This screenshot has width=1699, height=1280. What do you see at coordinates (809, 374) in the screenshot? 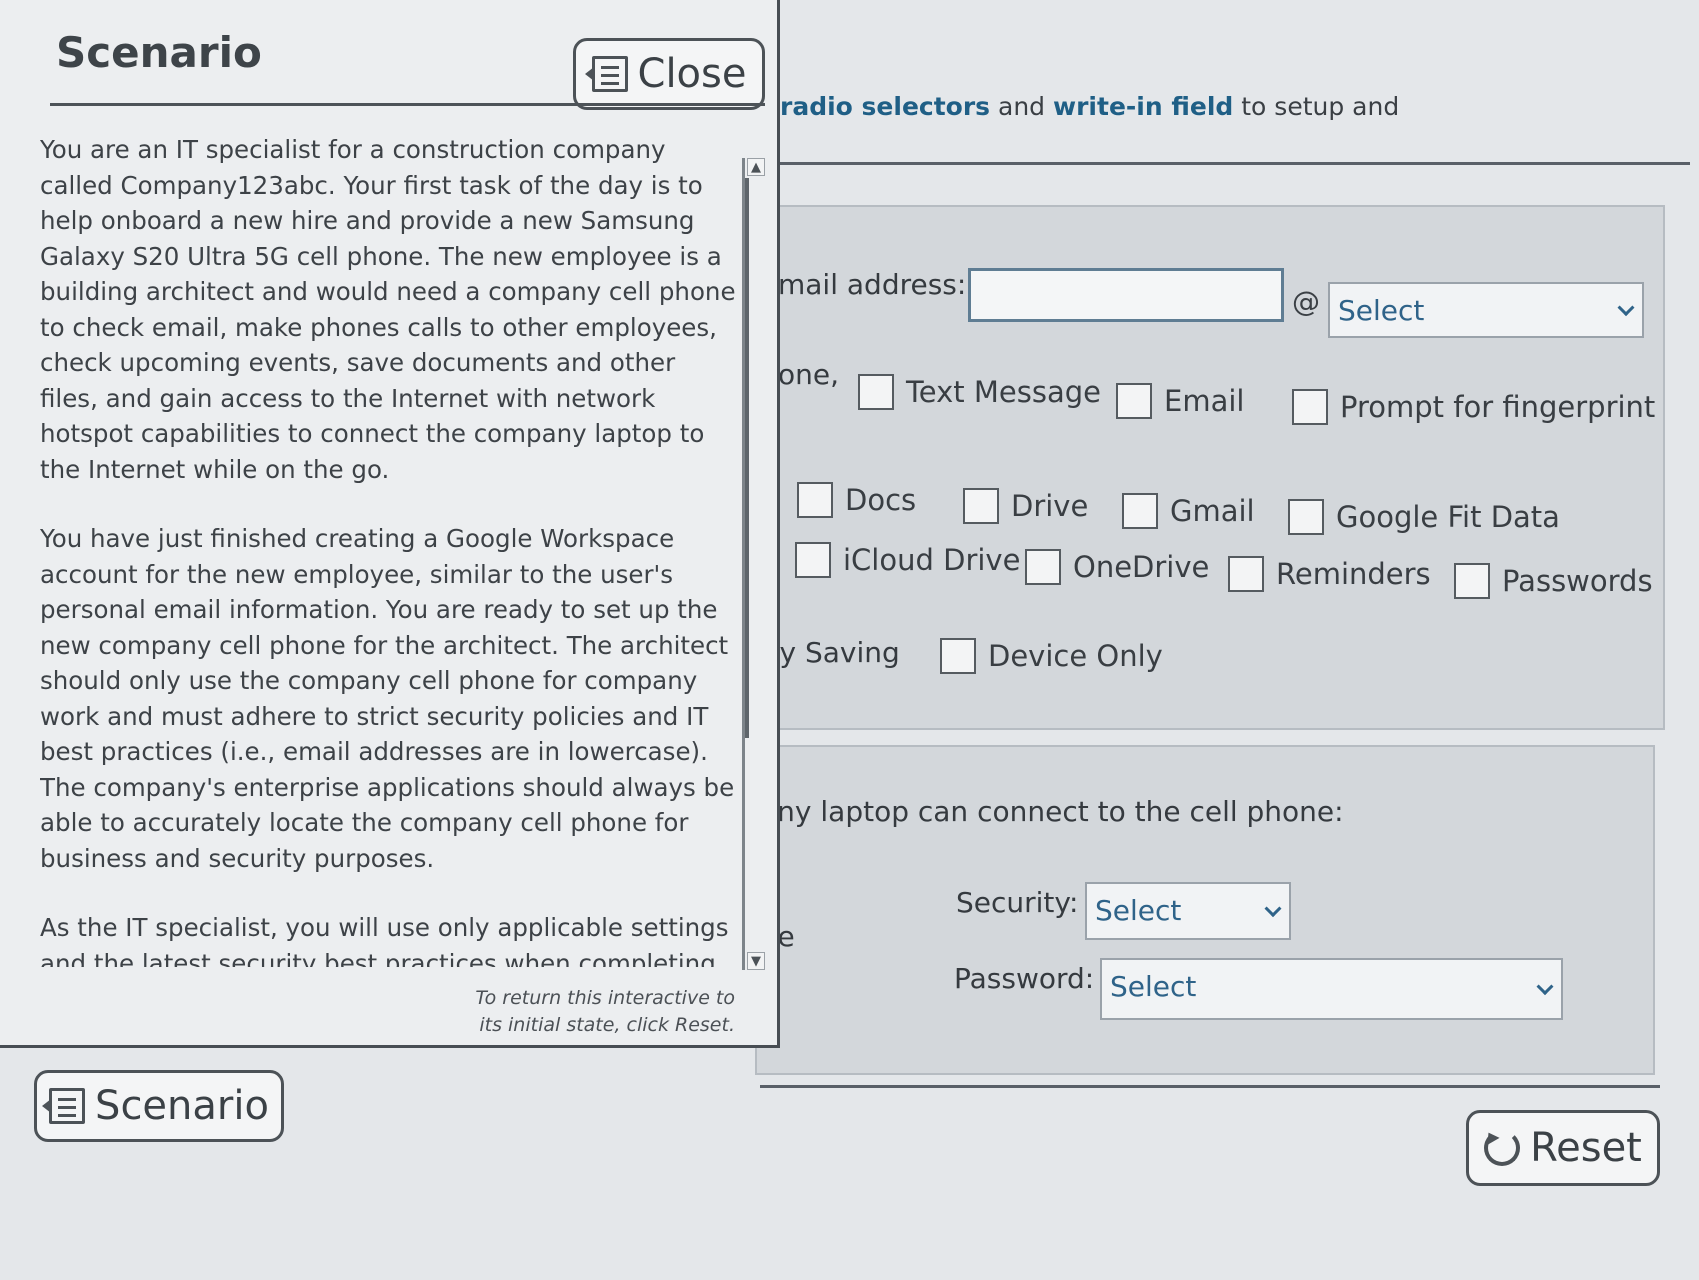
I see `verification-label: one,` at bounding box center [809, 374].